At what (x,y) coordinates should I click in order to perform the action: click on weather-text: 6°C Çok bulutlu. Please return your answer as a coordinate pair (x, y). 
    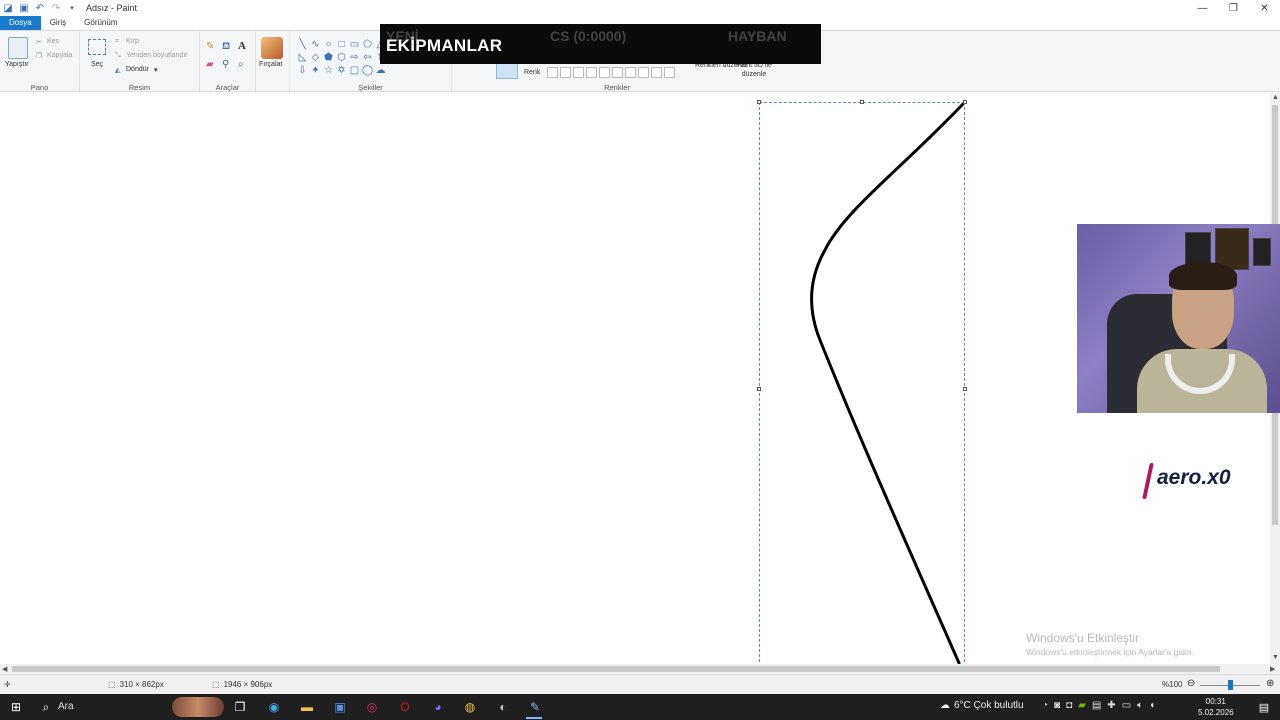
    Looking at the image, I should click on (989, 705).